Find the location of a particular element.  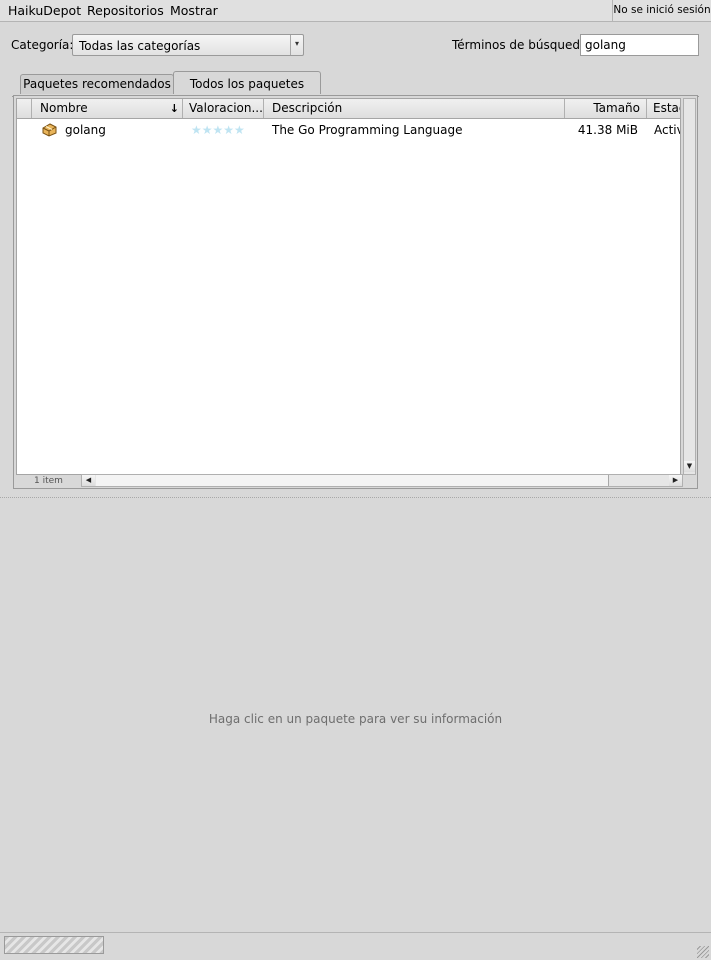

column-size: Tamaño is located at coordinates (606, 108).